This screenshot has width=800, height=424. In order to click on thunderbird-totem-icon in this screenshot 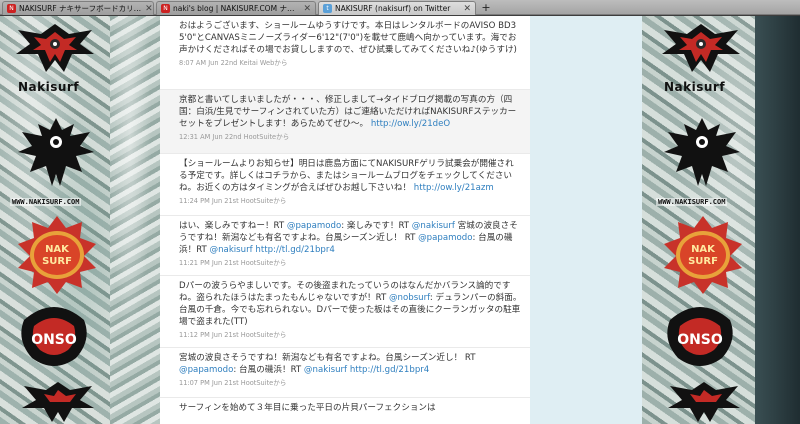, I will do `click(55, 50)`.